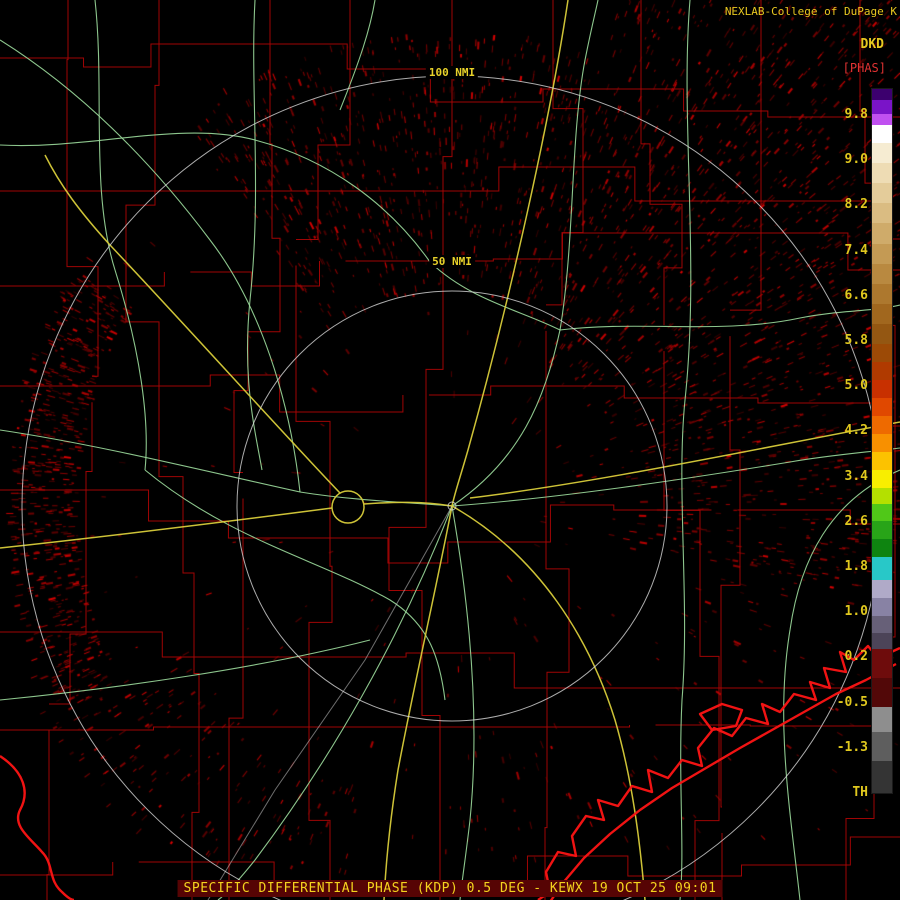  What do you see at coordinates (852, 702) in the screenshot?
I see `colorbar-tick: -0.5` at bounding box center [852, 702].